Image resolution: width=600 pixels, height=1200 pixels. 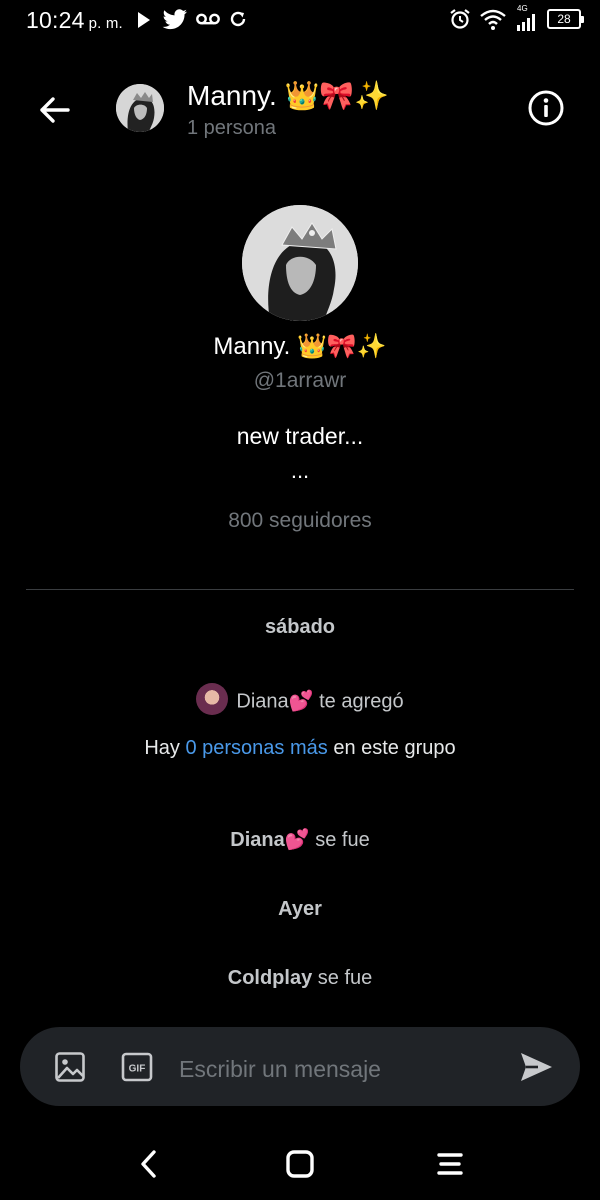 I want to click on voicemail-icon, so click(x=208, y=19).